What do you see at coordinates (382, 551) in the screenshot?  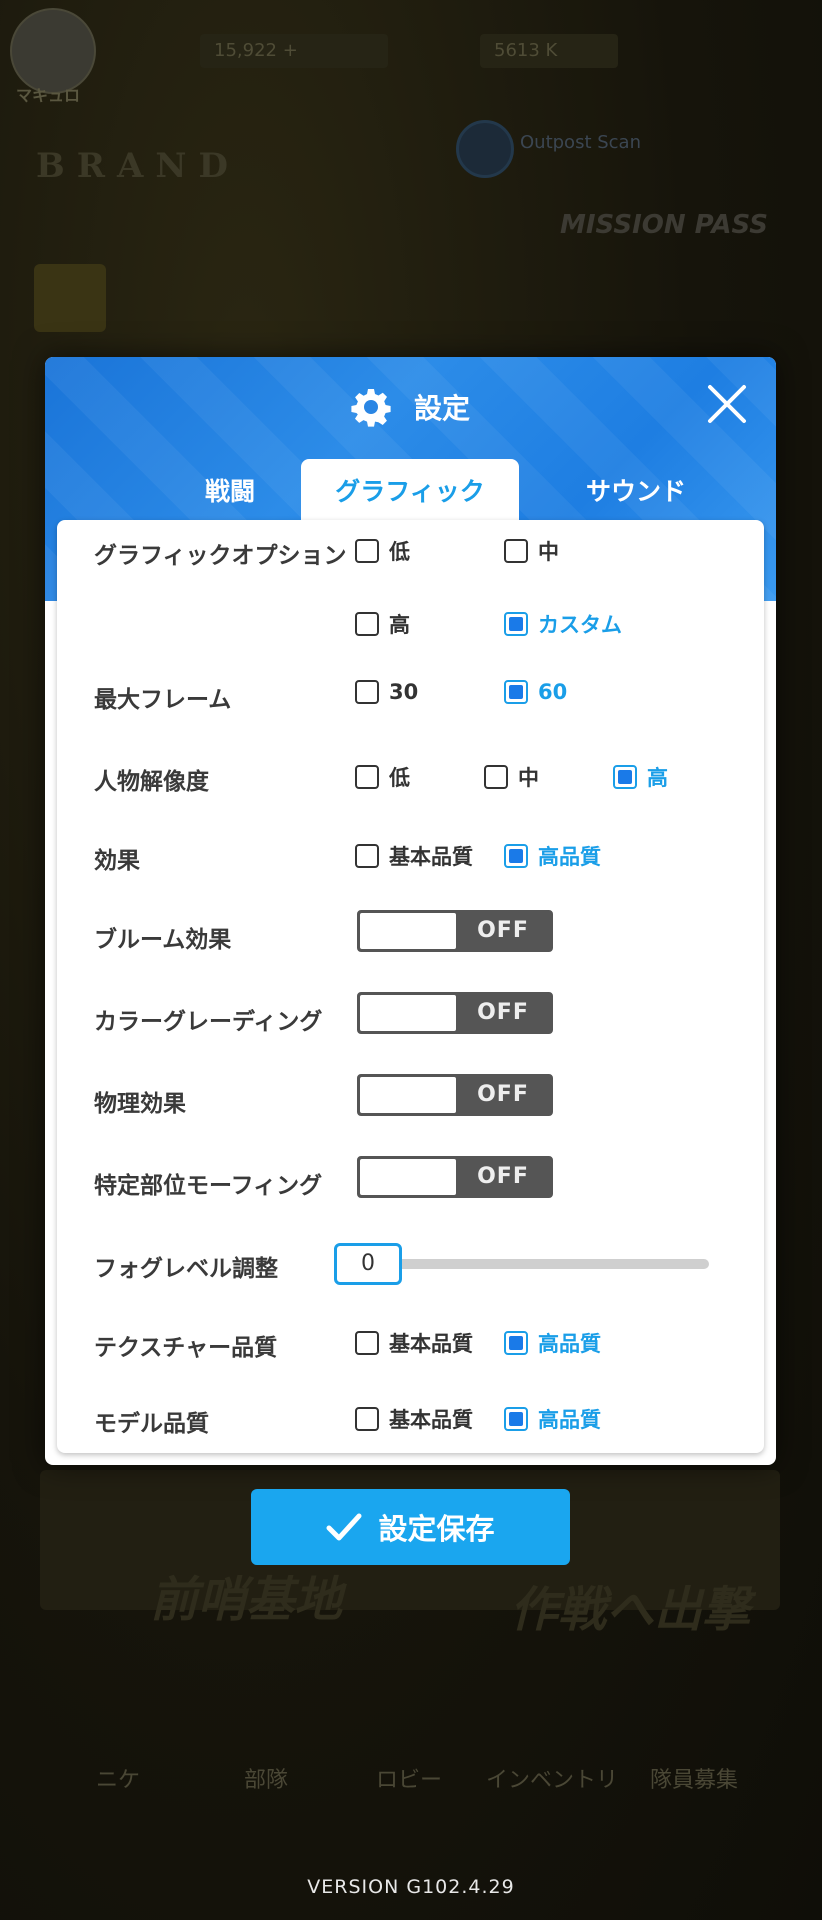 I see `radio-graphic-low: 低` at bounding box center [382, 551].